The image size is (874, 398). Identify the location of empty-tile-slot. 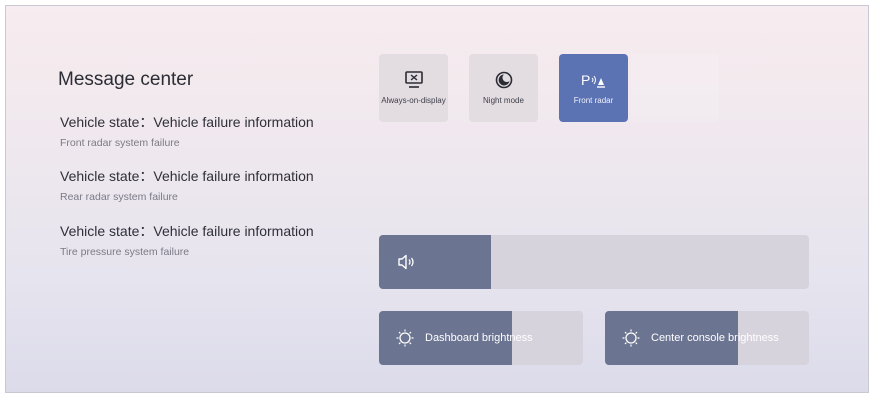
(675, 88).